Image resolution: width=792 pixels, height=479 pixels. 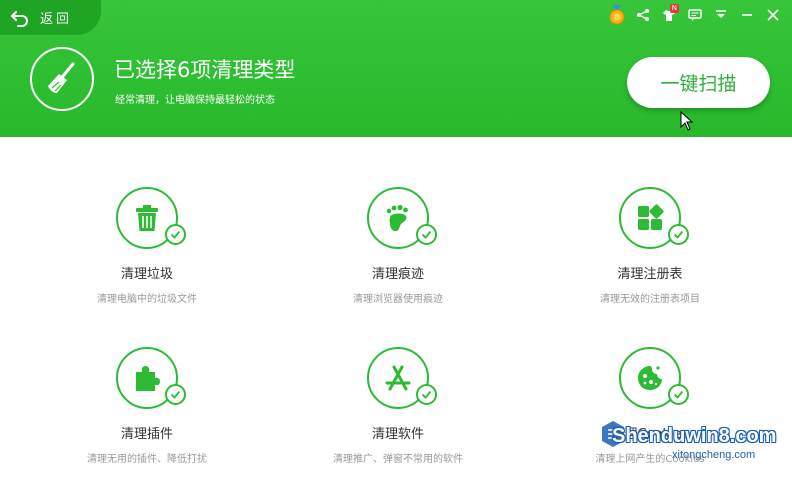 What do you see at coordinates (398, 378) in the screenshot?
I see `app-store-icon` at bounding box center [398, 378].